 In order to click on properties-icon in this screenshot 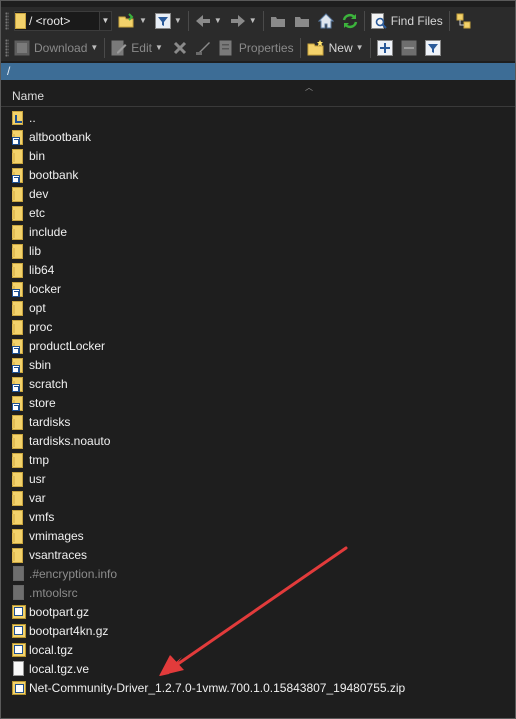, I will do `click(225, 47)`.